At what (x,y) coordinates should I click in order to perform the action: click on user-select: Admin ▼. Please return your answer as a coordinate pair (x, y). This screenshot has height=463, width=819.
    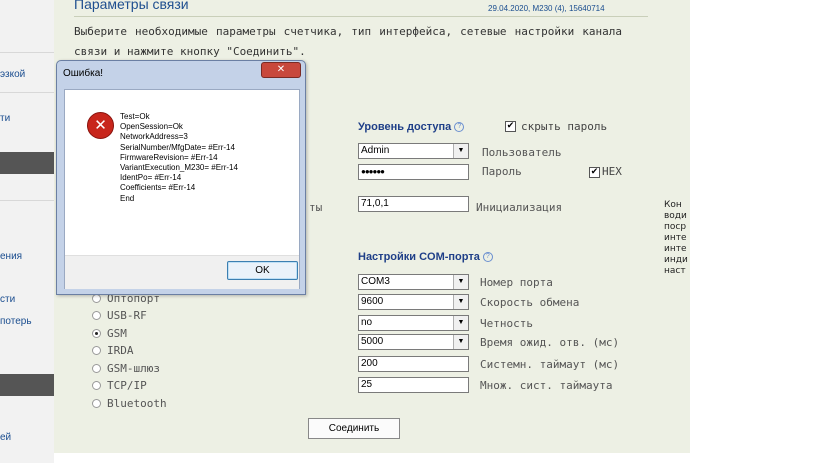
    Looking at the image, I should click on (413, 151).